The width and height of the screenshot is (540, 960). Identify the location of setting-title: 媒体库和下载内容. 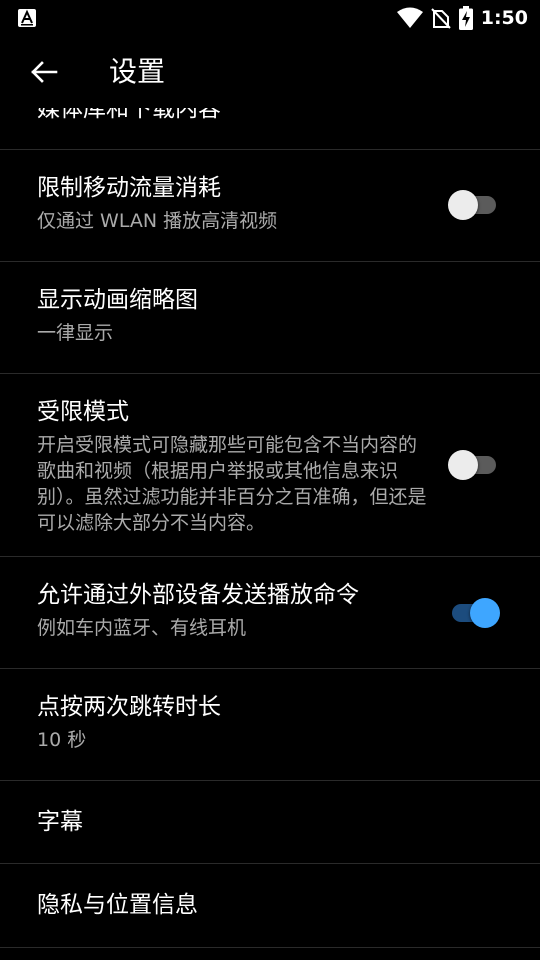
(129, 115).